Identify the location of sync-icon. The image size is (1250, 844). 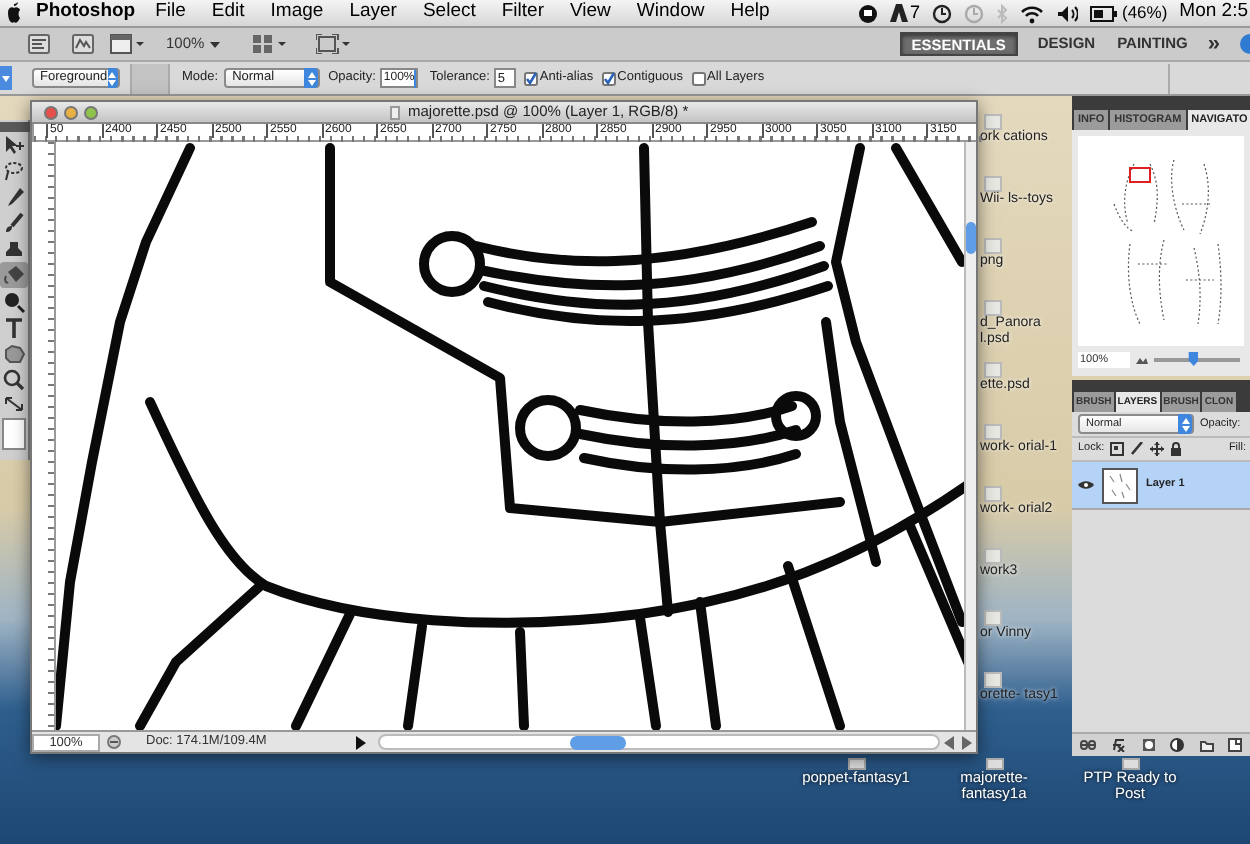
(941, 13).